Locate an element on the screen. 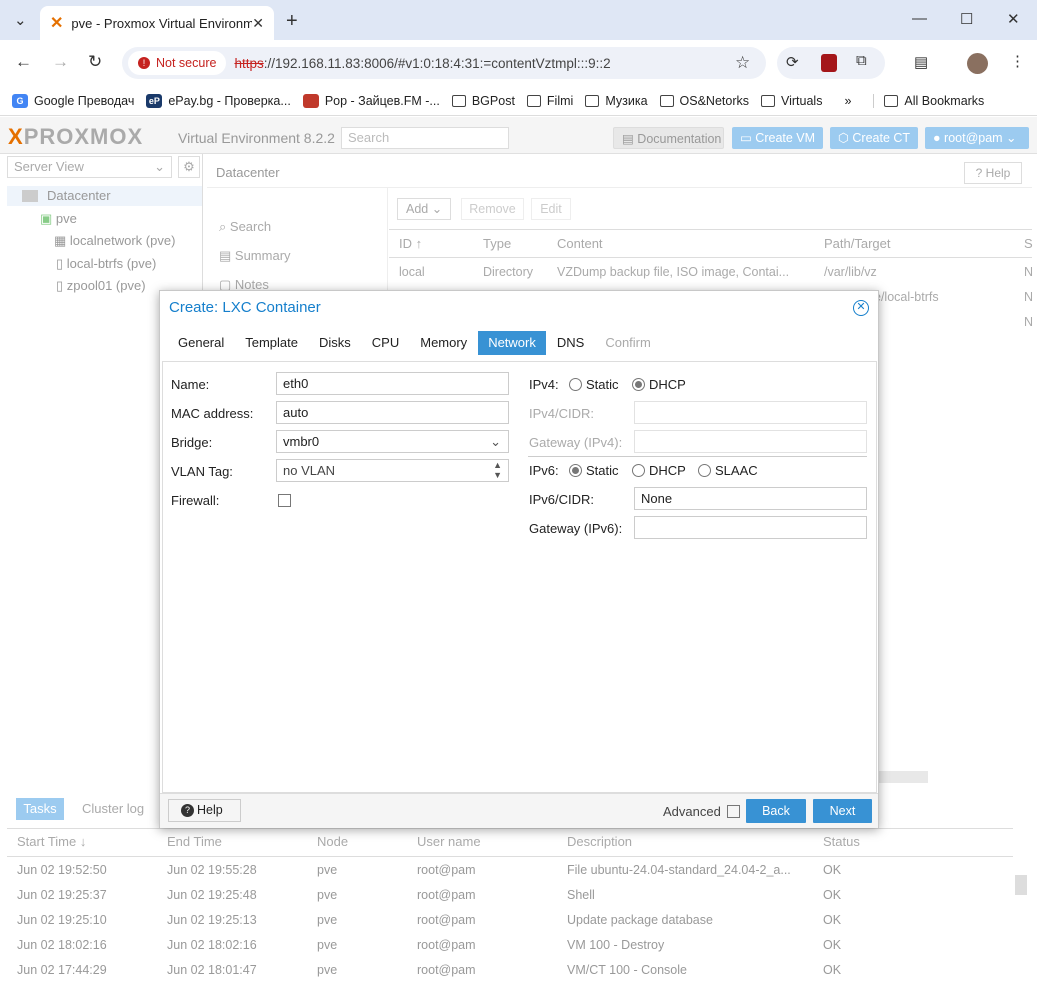  column-header: Path/Target is located at coordinates (857, 243).